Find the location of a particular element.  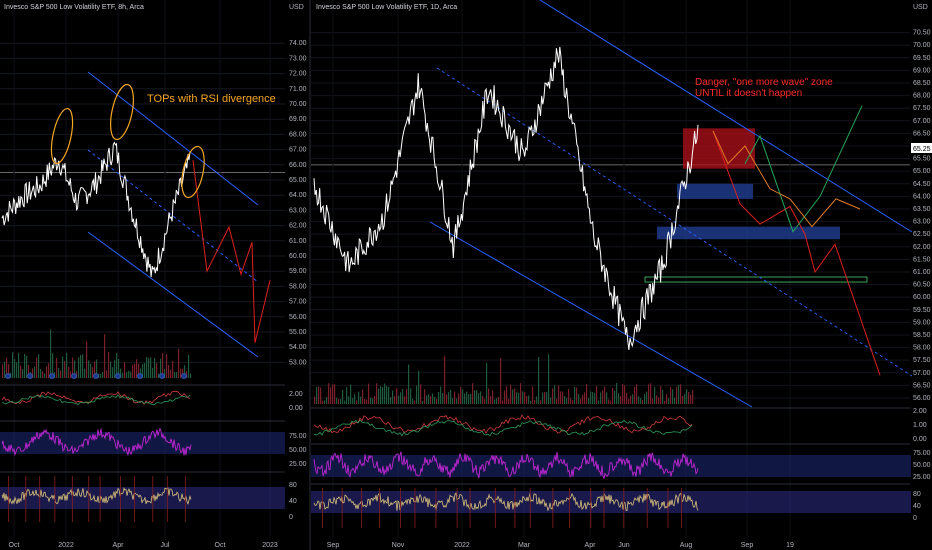

right-y-tick-label: 65.50 is located at coordinates (922, 159).